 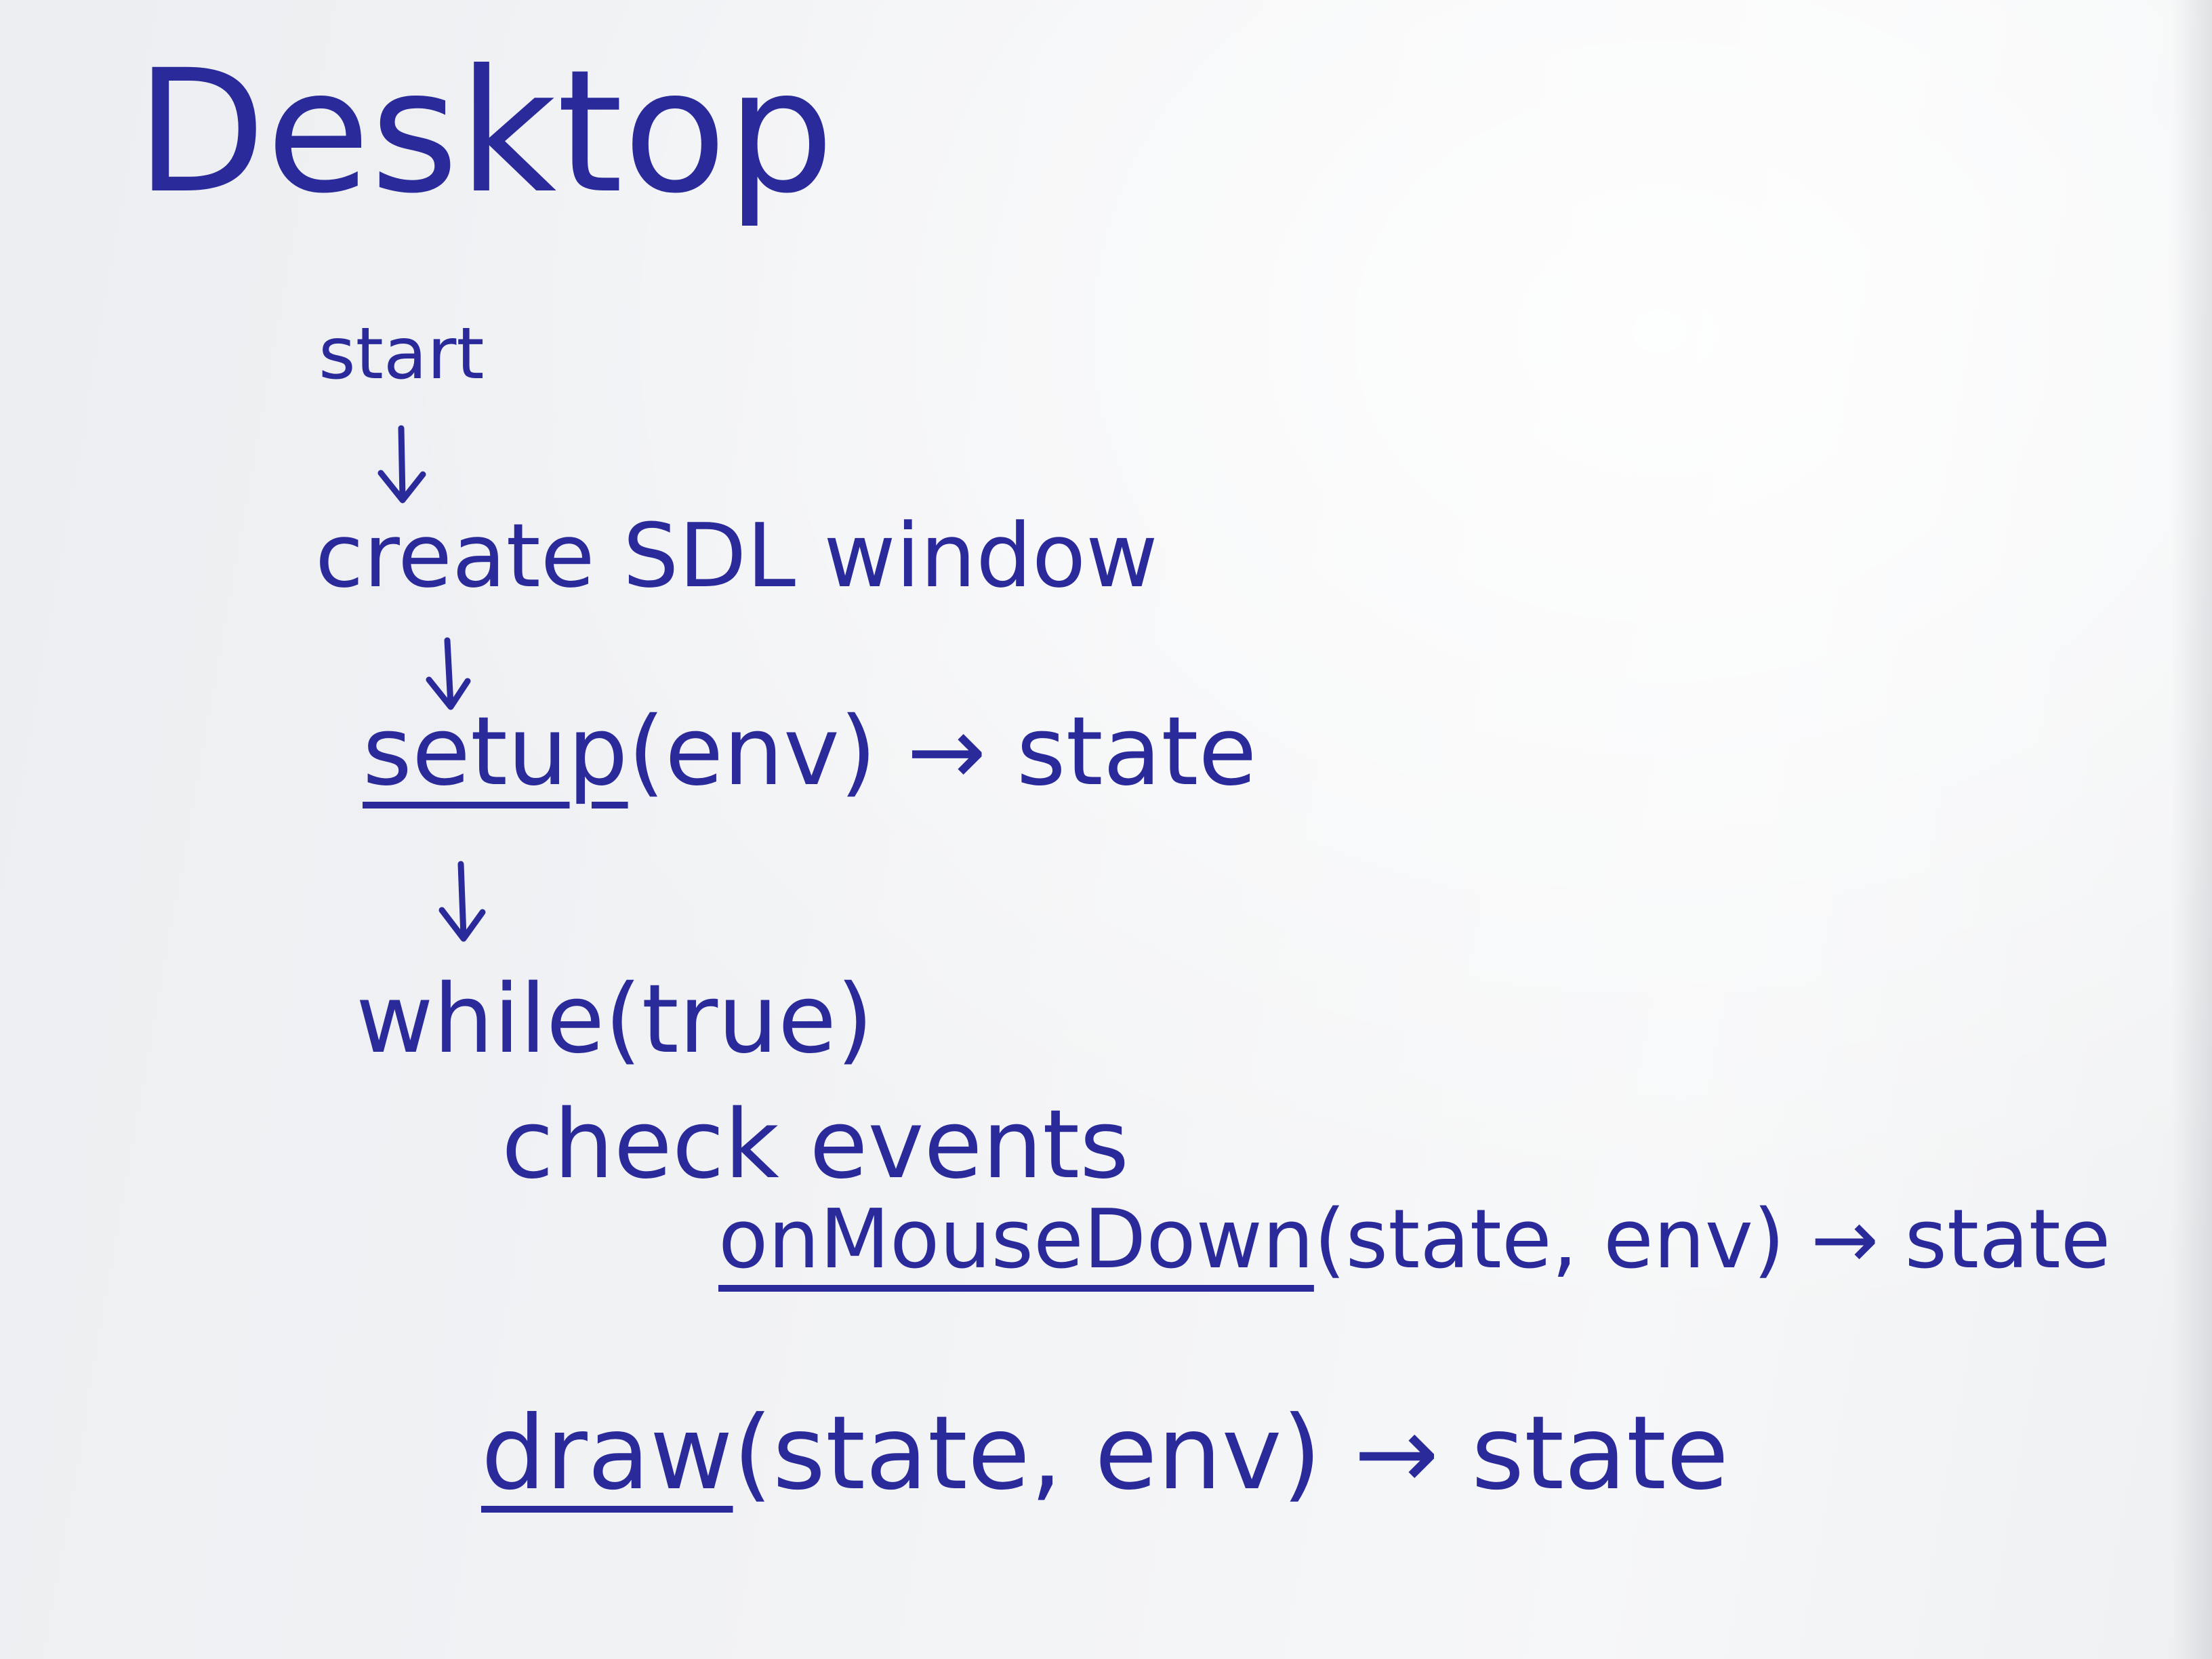 I want to click on flow-arrows, so click(x=431, y=683).